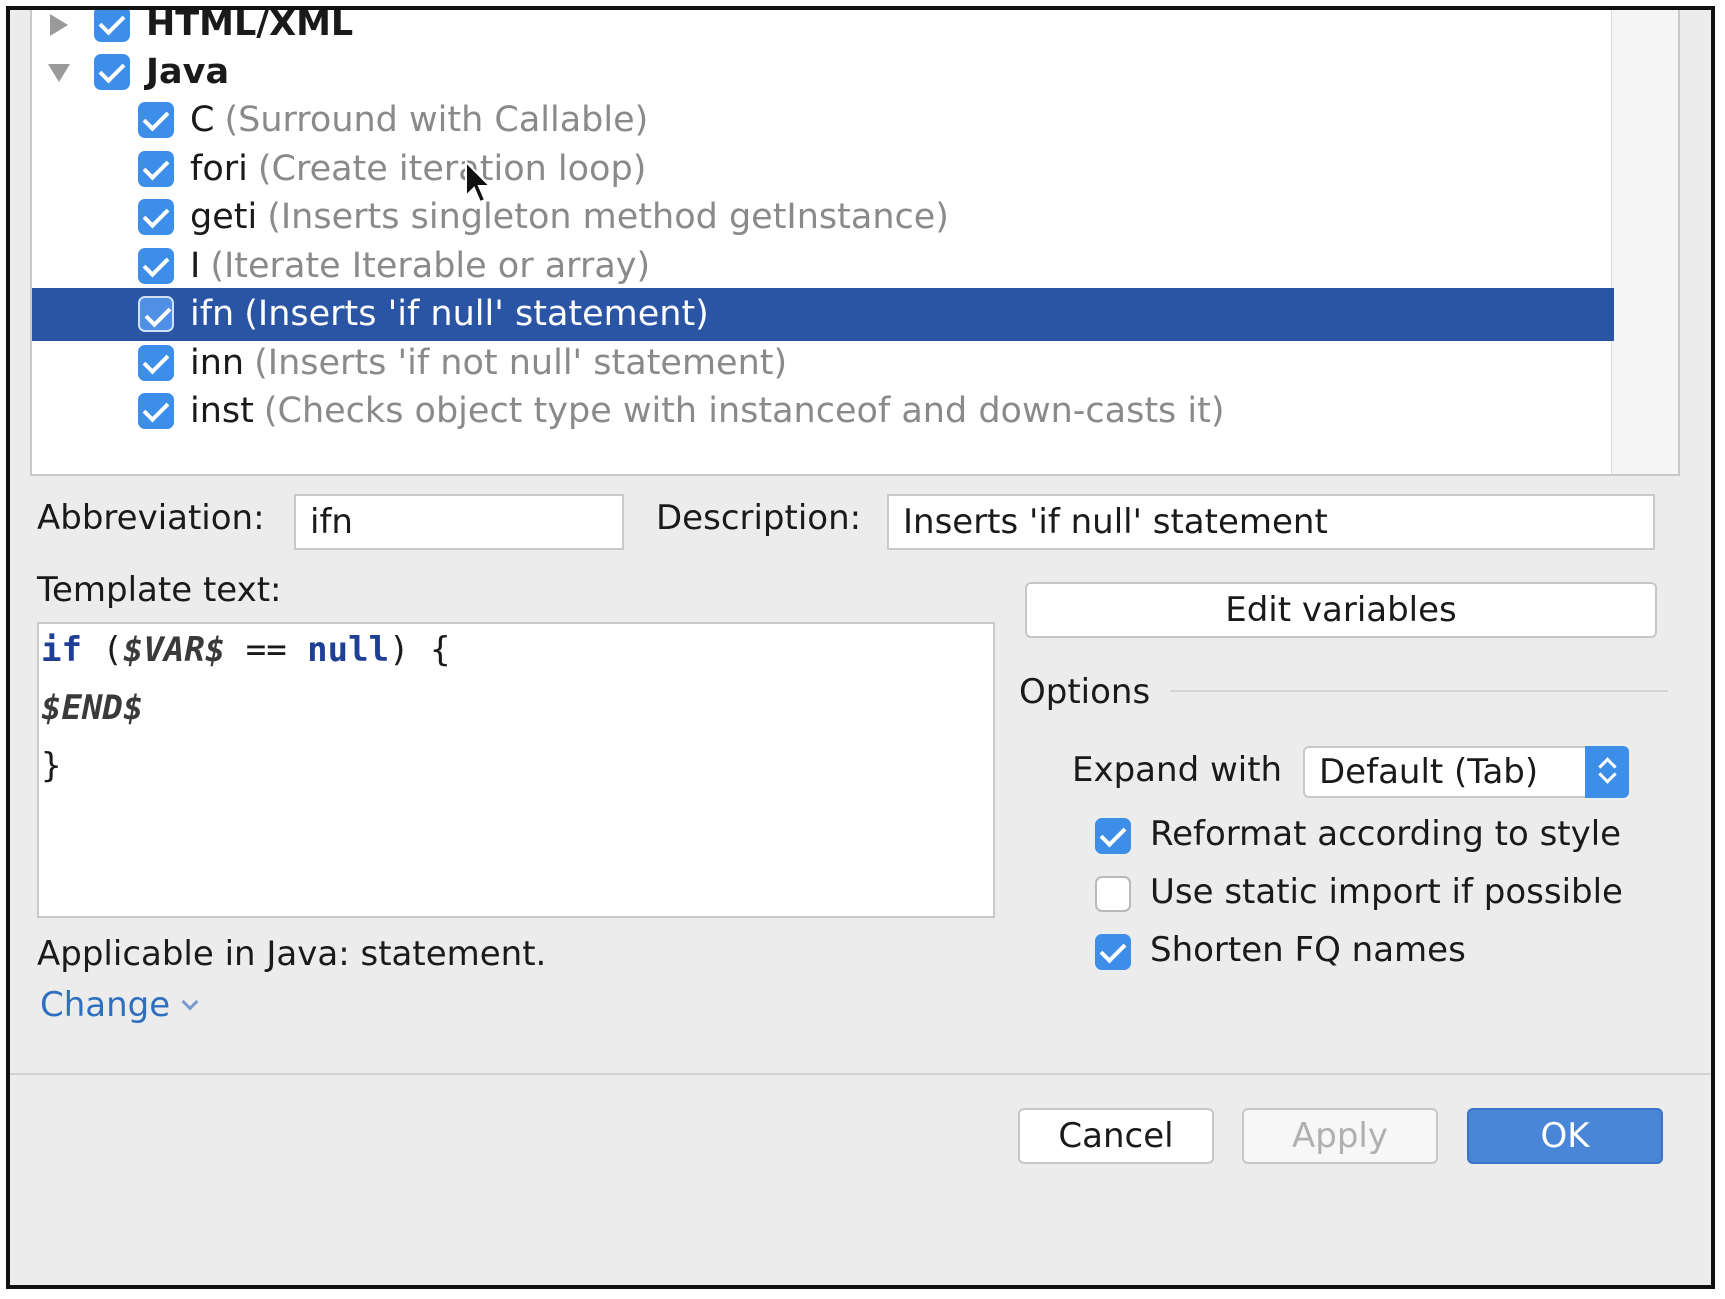 This screenshot has width=1725, height=1299. What do you see at coordinates (246, 650) in the screenshot?
I see `code-line-1: if ($VAR$ == null) {` at bounding box center [246, 650].